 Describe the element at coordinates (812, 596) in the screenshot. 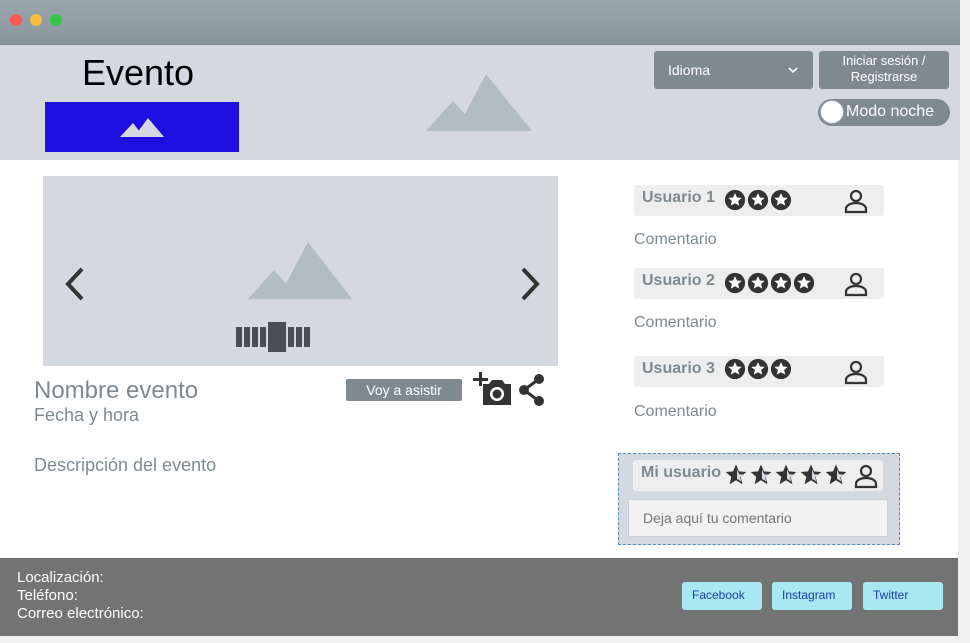

I see `instagram-button: Instagram` at that location.